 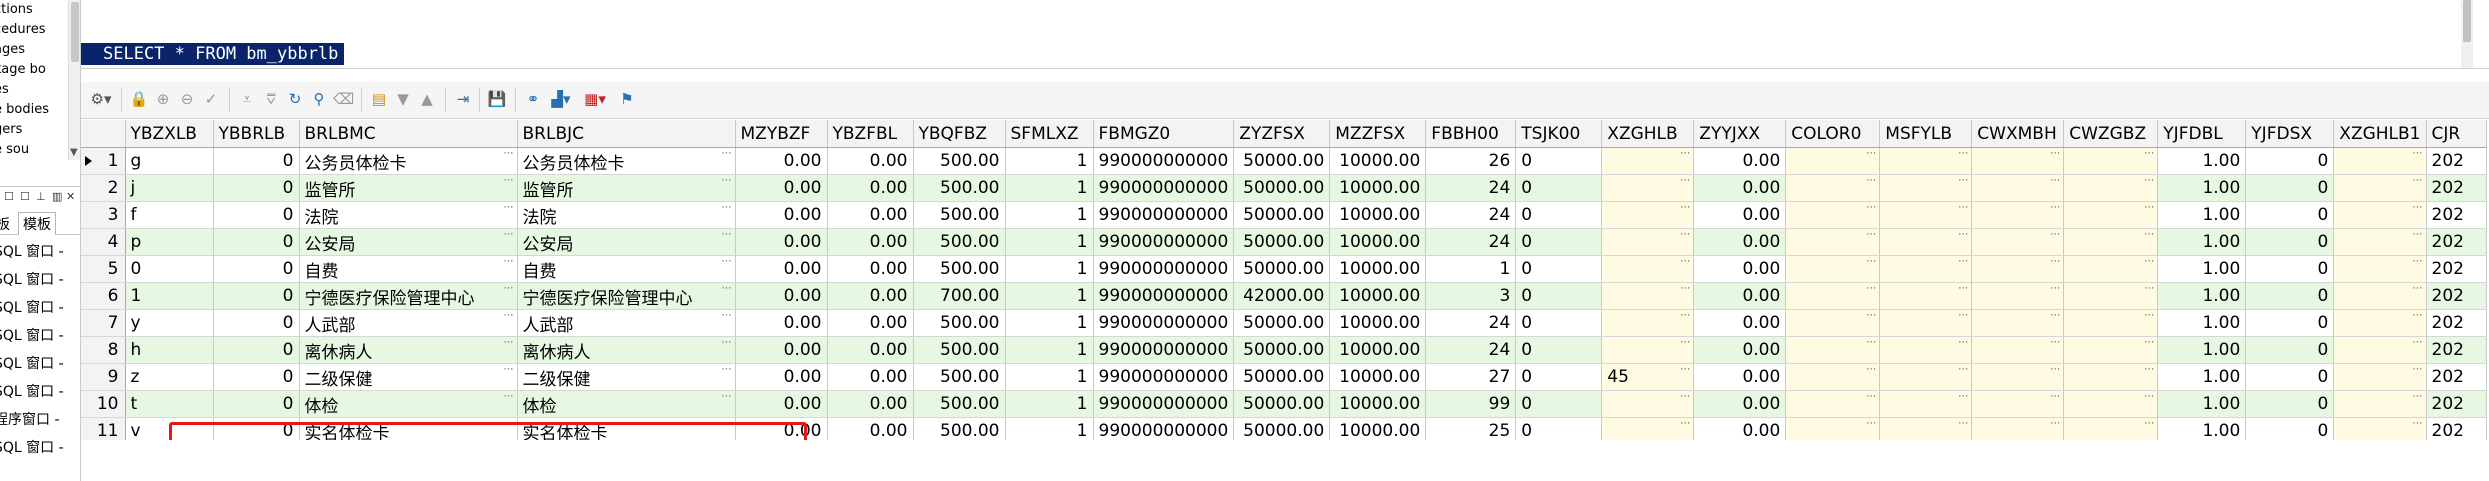 I want to click on column-header: MSFYLB, so click(x=1926, y=134).